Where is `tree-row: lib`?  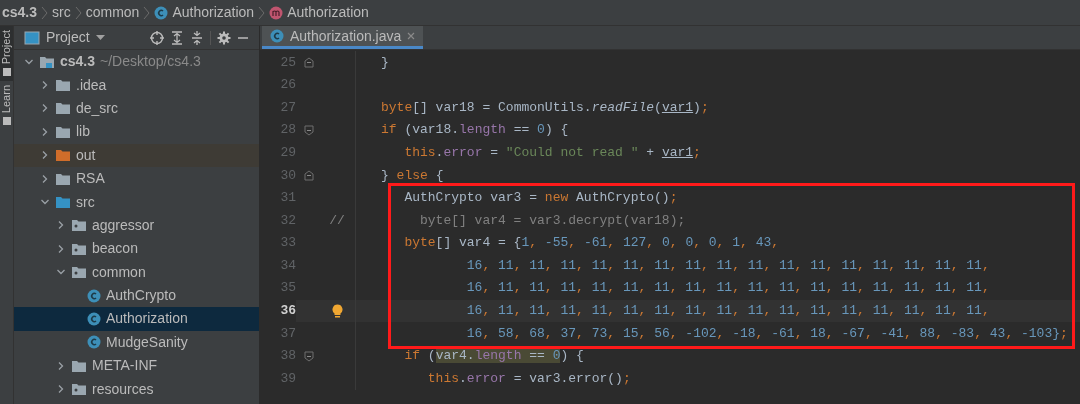
tree-row: lib is located at coordinates (136, 132).